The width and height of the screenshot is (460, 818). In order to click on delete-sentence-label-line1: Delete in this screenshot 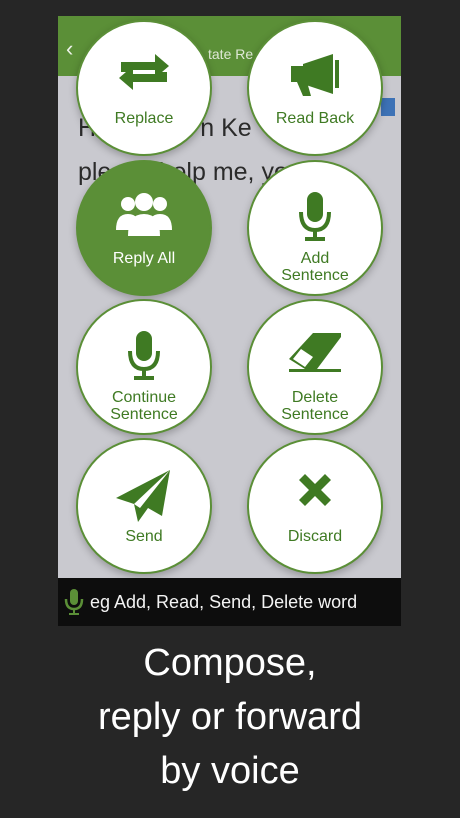, I will do `click(315, 397)`.